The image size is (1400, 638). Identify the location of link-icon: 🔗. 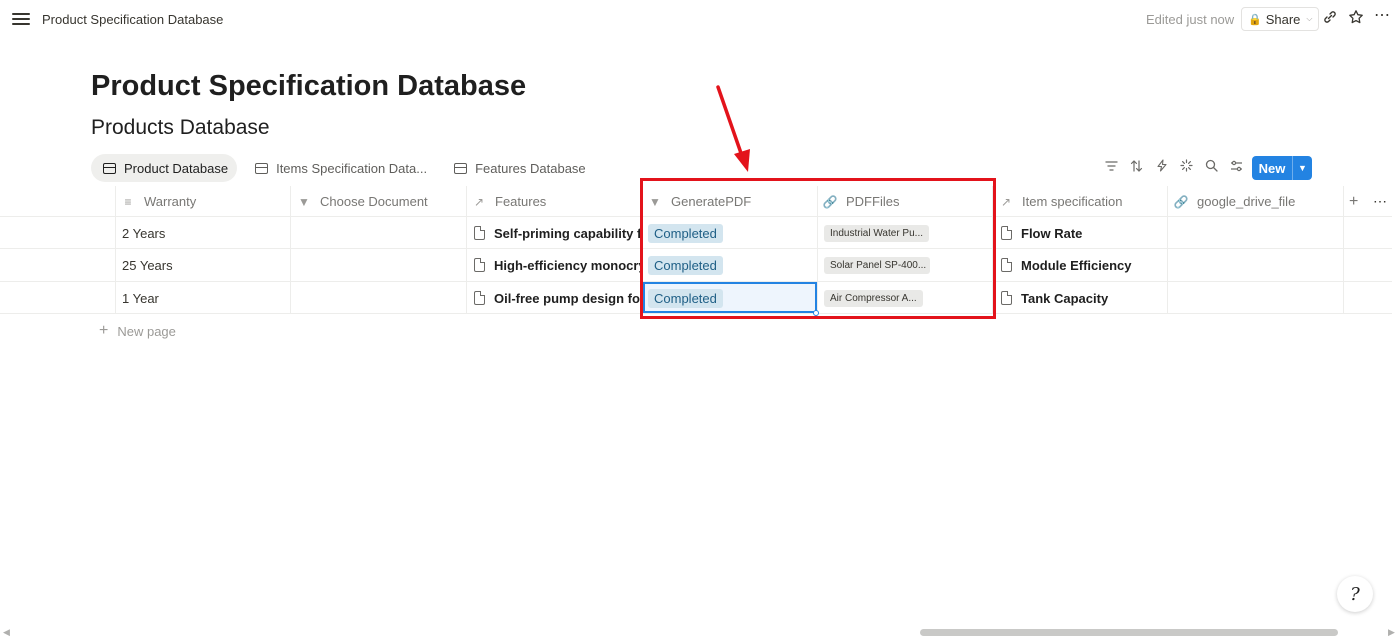
(1181, 201).